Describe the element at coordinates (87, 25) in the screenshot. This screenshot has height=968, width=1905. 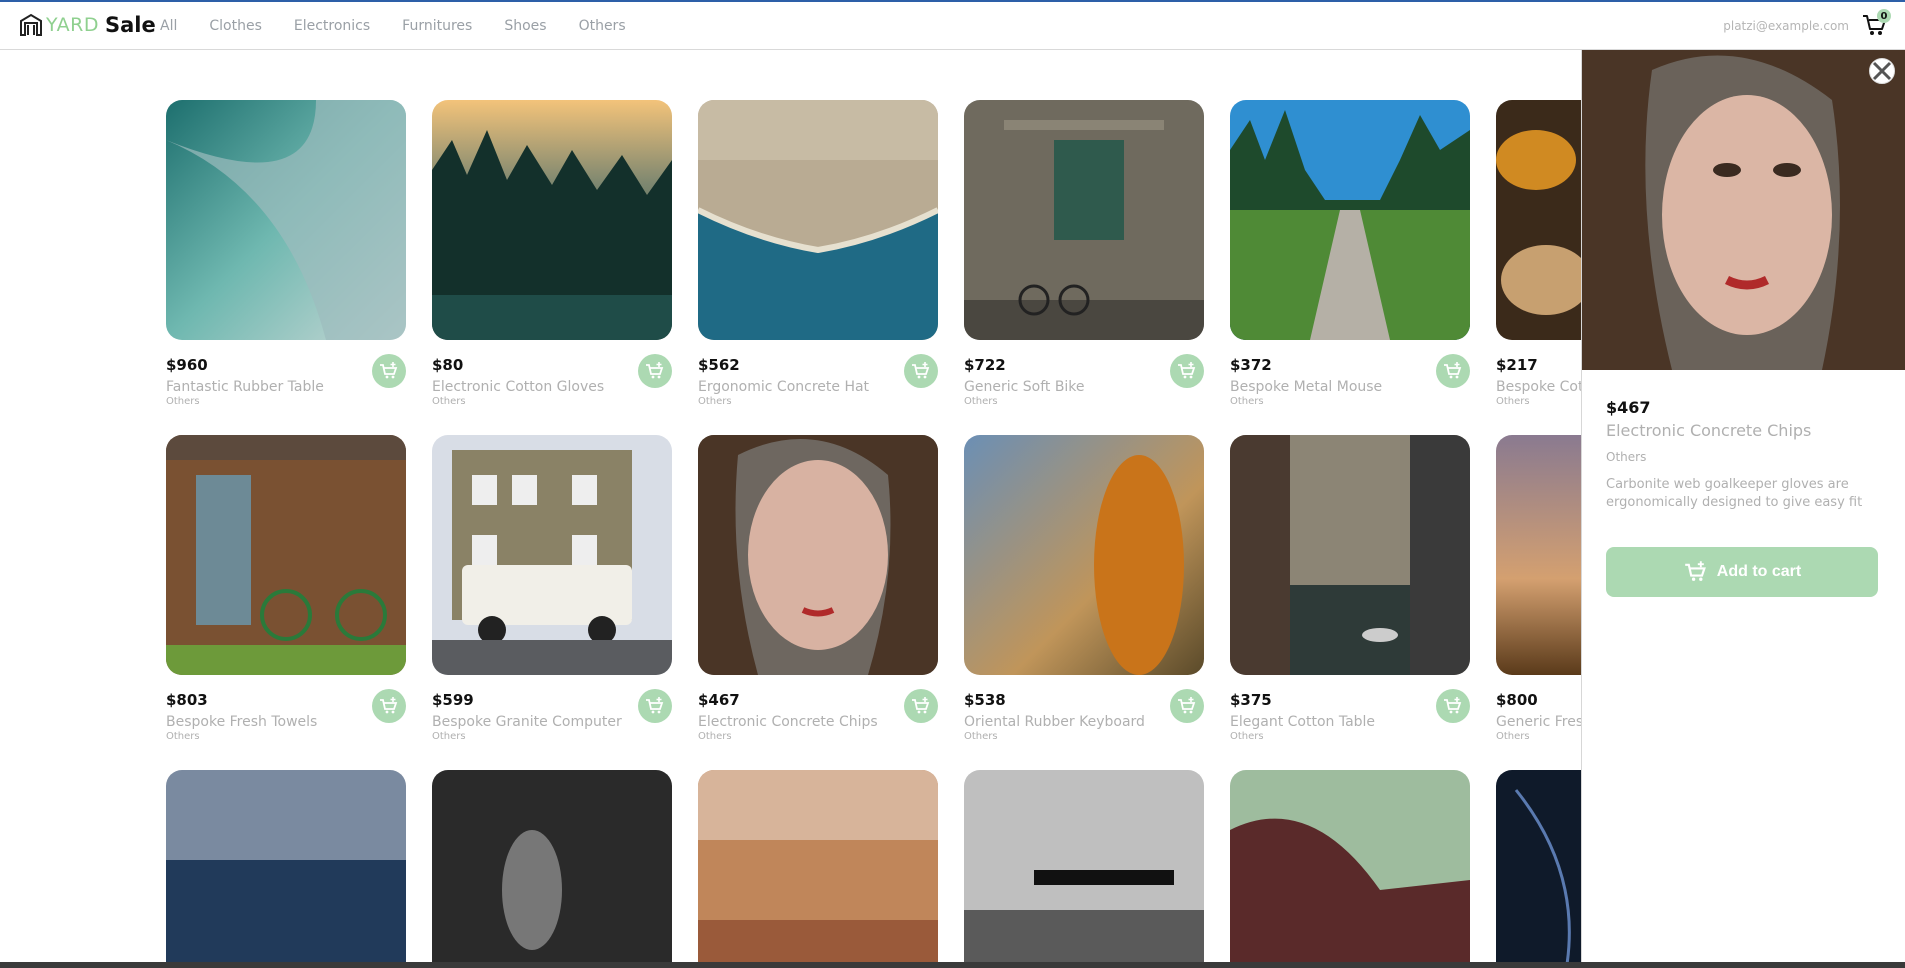
I see `logo: YARD Sale` at that location.